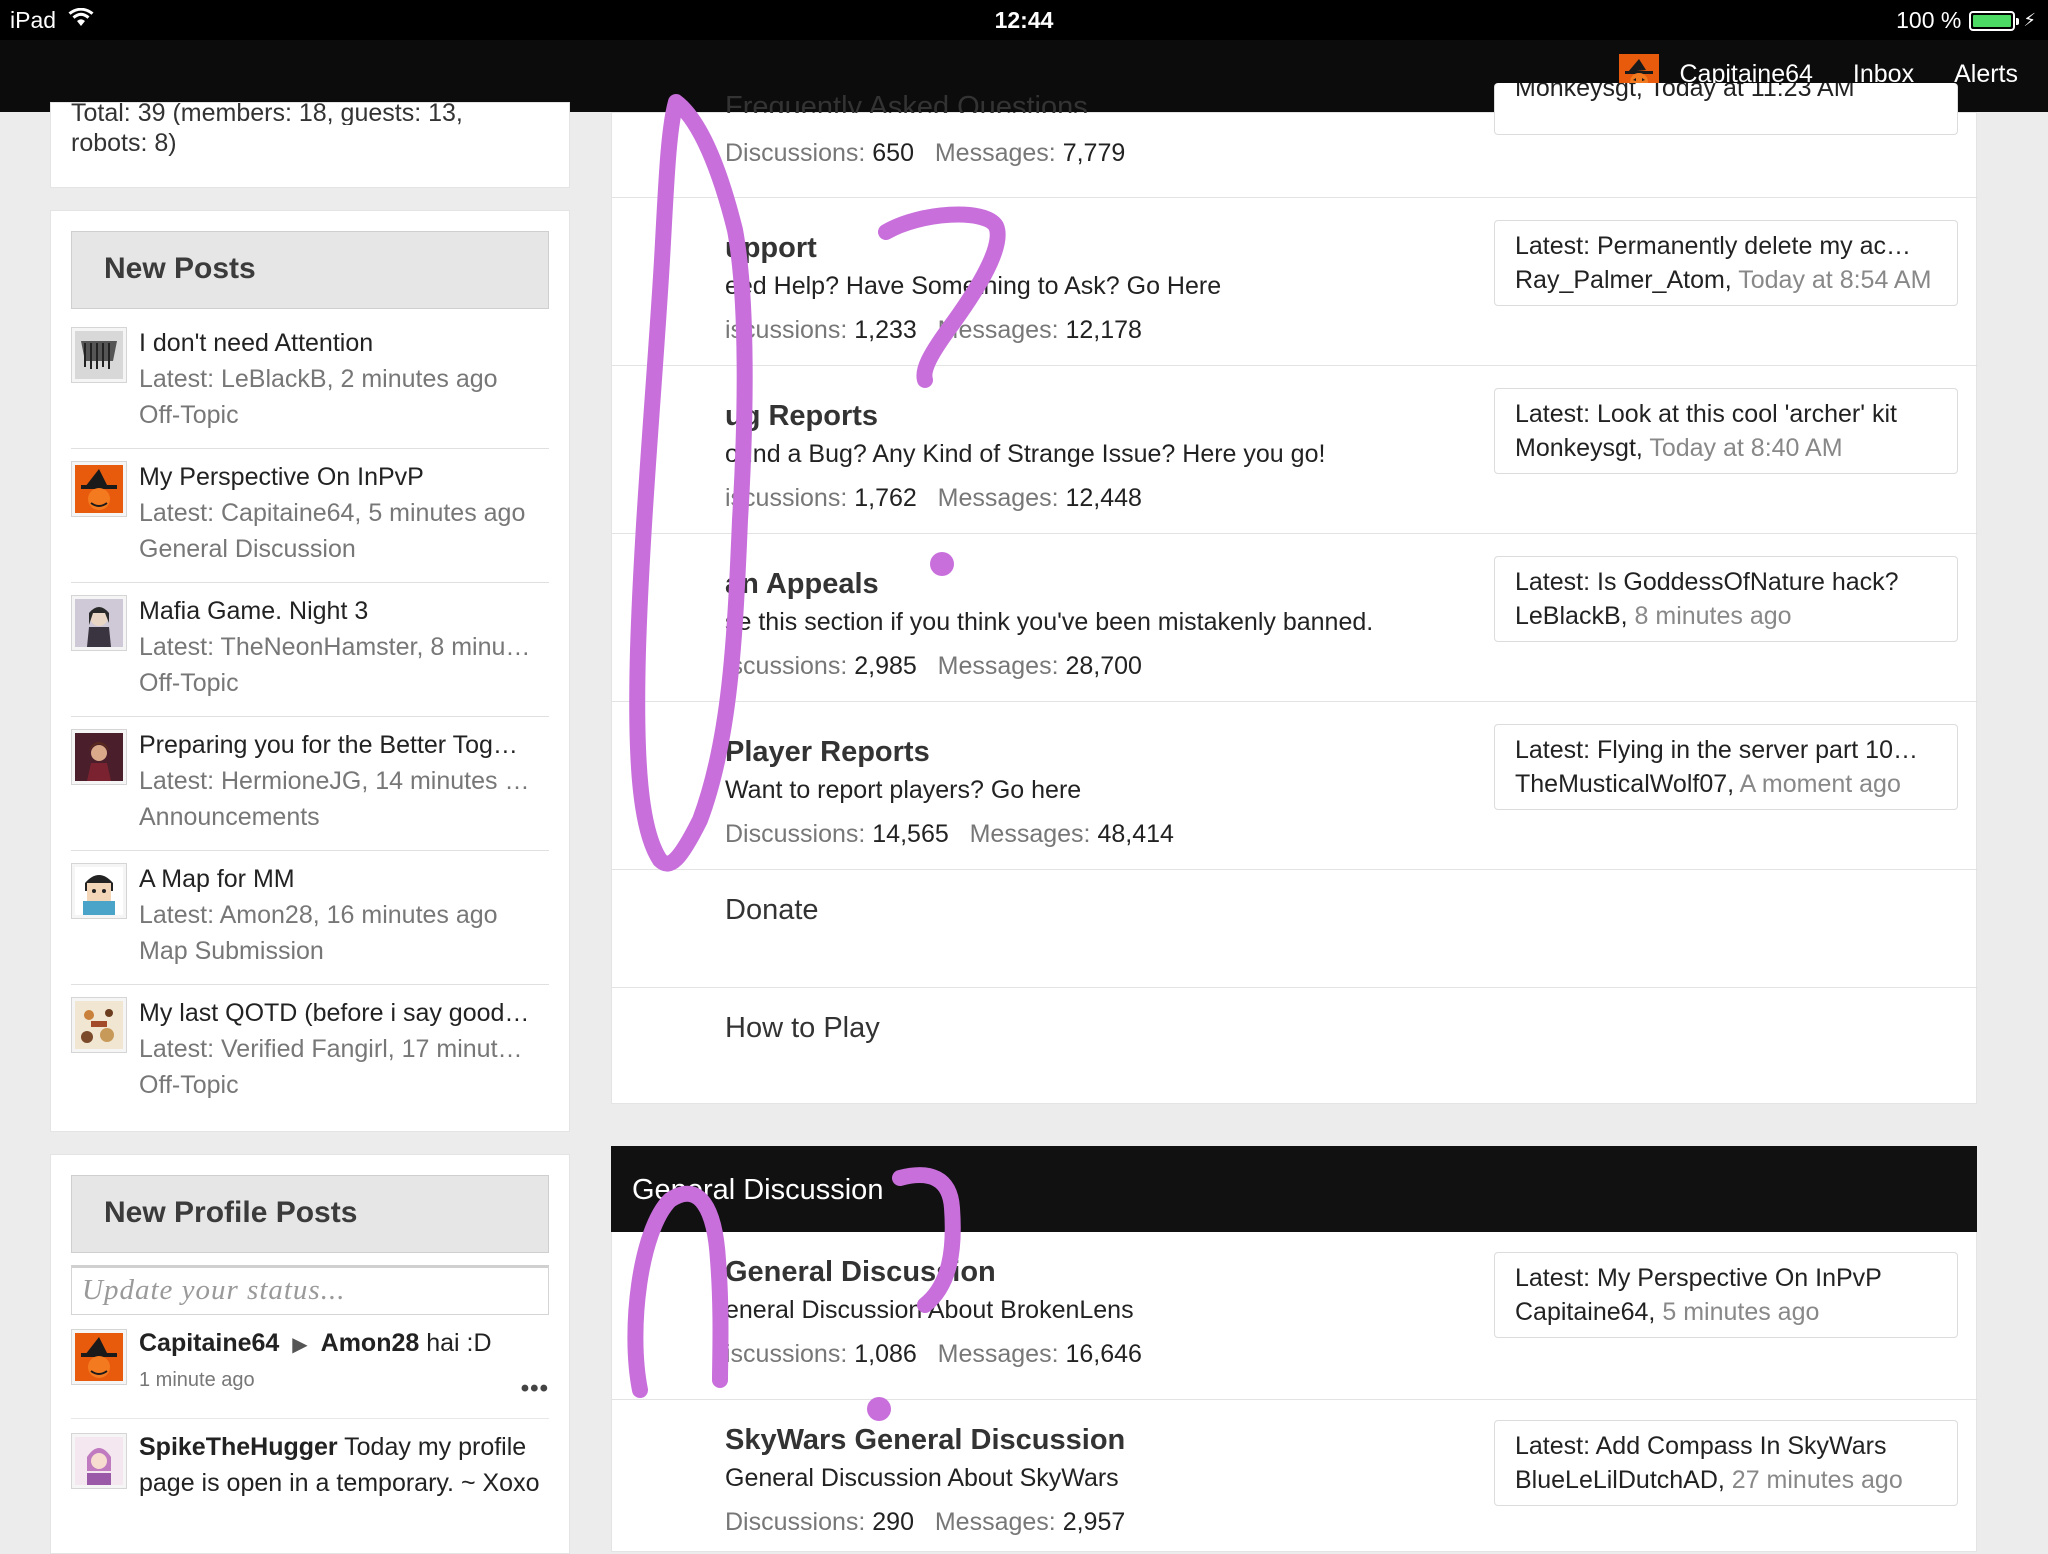 This screenshot has height=1554, width=2048. I want to click on forum-stats: Discussions: 290 Messages: 2,957, so click(925, 1522).